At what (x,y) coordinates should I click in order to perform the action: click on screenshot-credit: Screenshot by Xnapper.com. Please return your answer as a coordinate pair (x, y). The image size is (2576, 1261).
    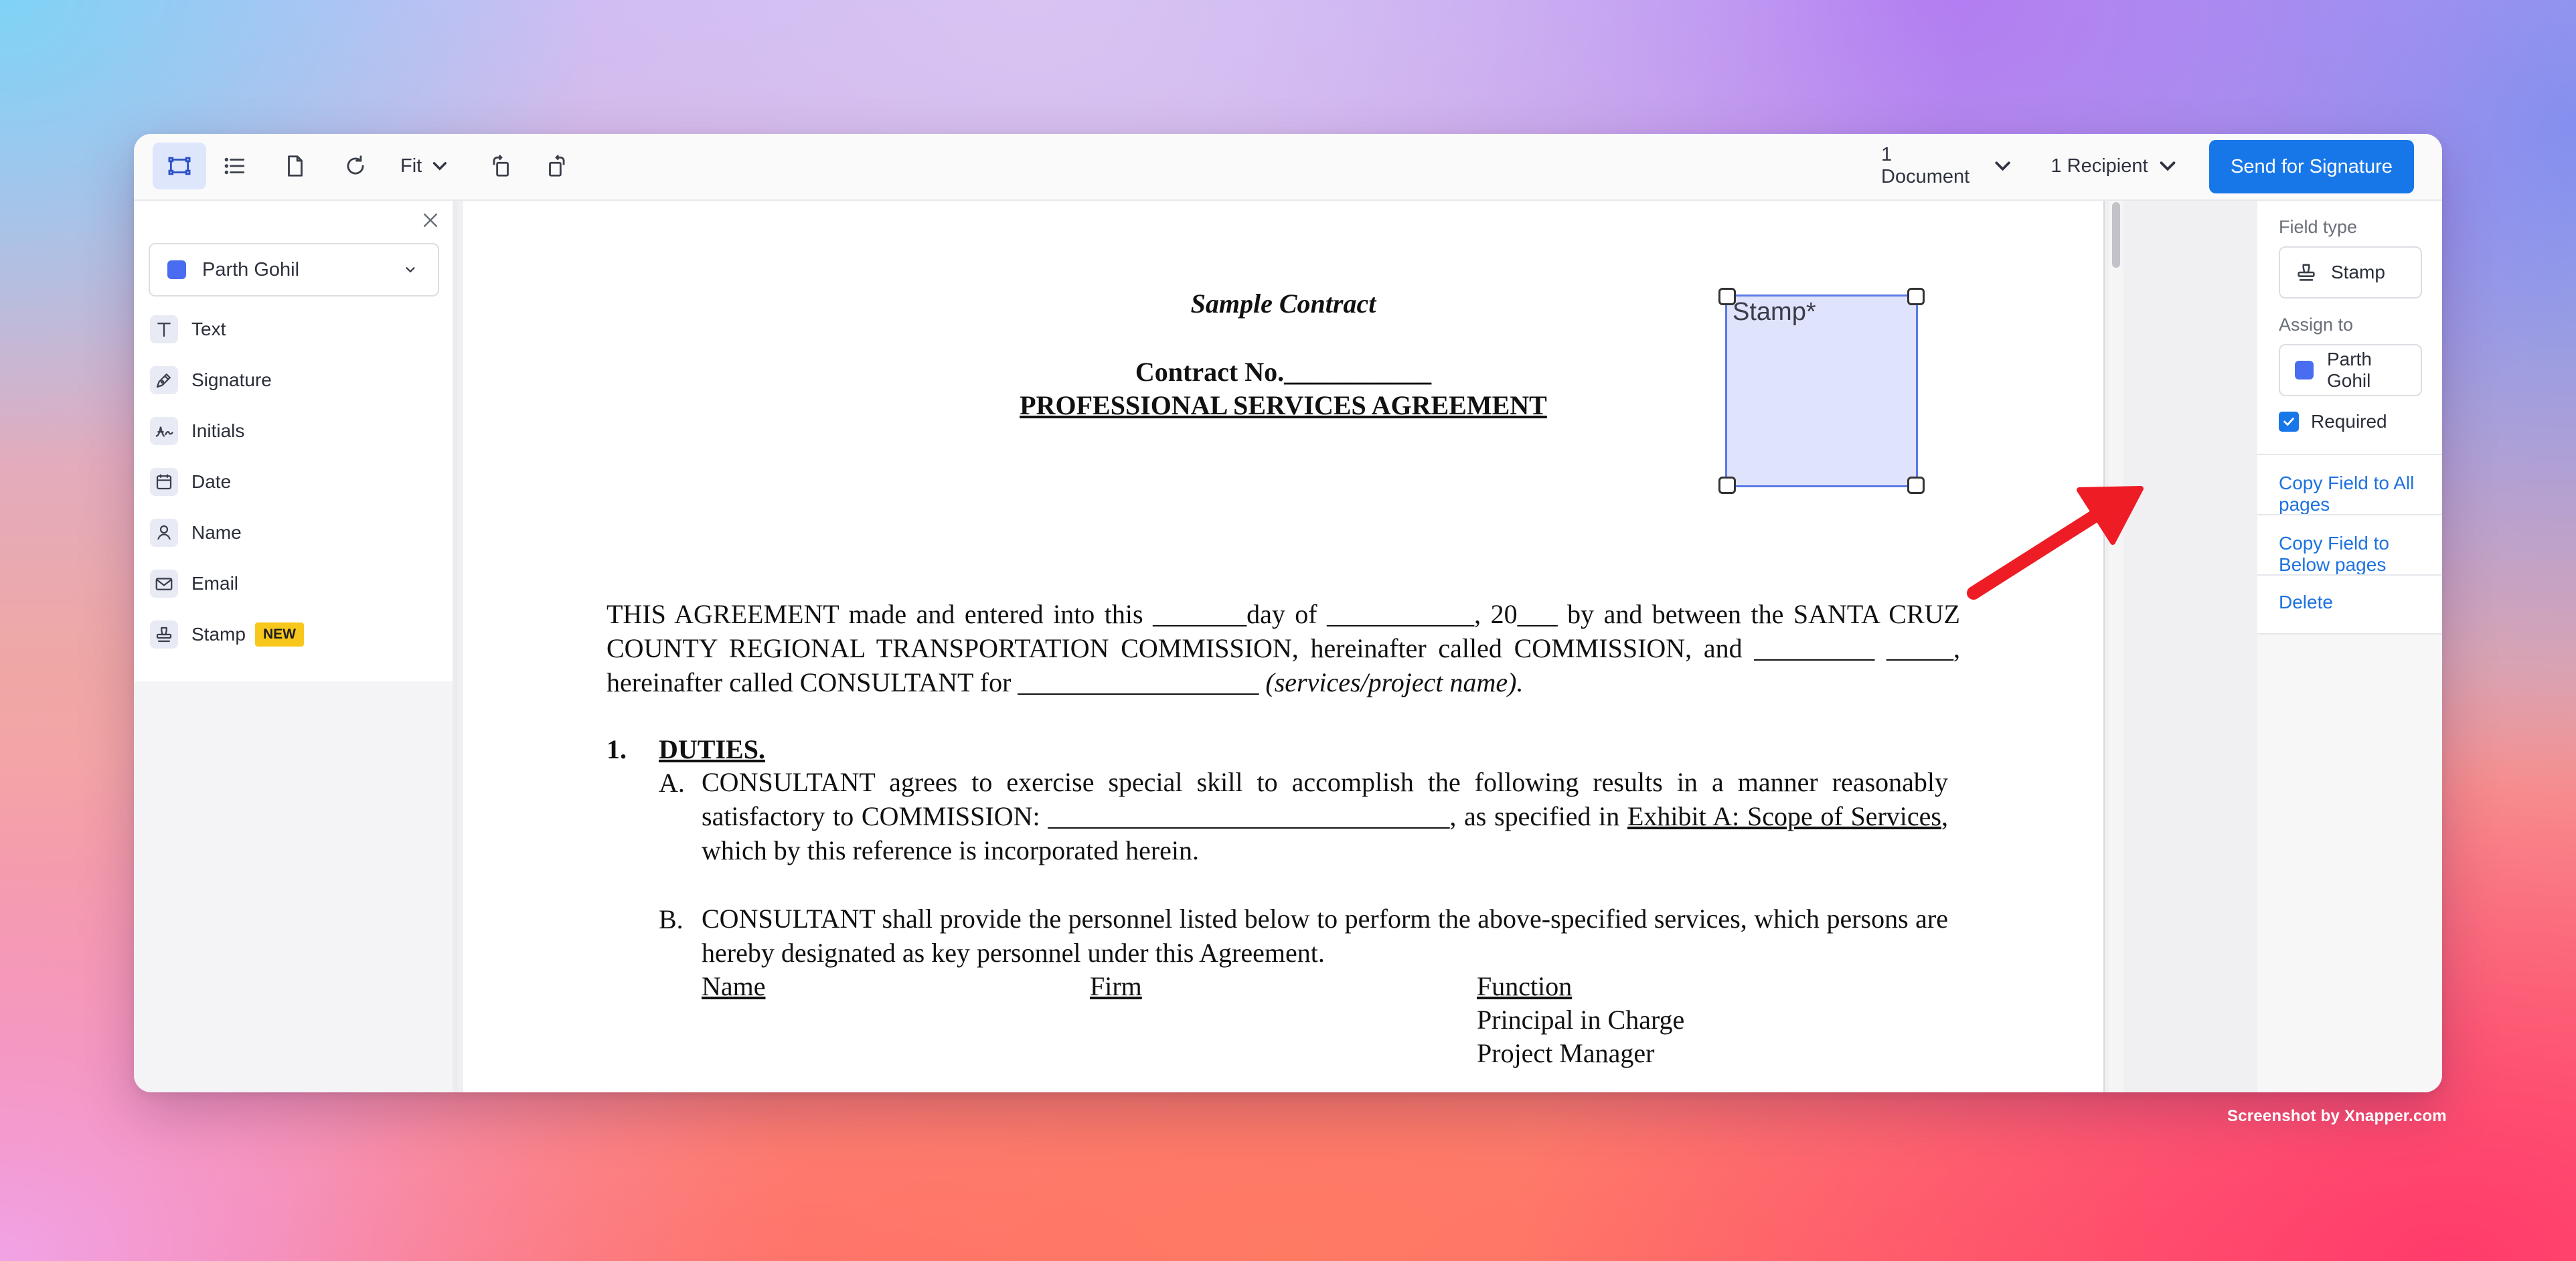
    Looking at the image, I should click on (2337, 1116).